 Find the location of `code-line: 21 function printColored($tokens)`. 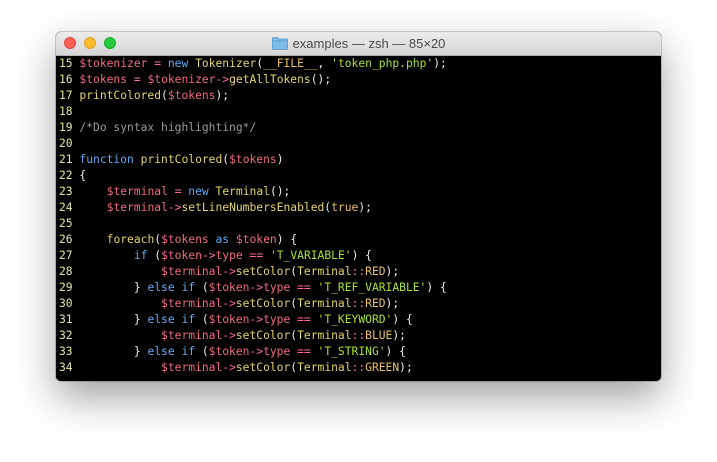

code-line: 21 function printColored($tokens) is located at coordinates (171, 160).